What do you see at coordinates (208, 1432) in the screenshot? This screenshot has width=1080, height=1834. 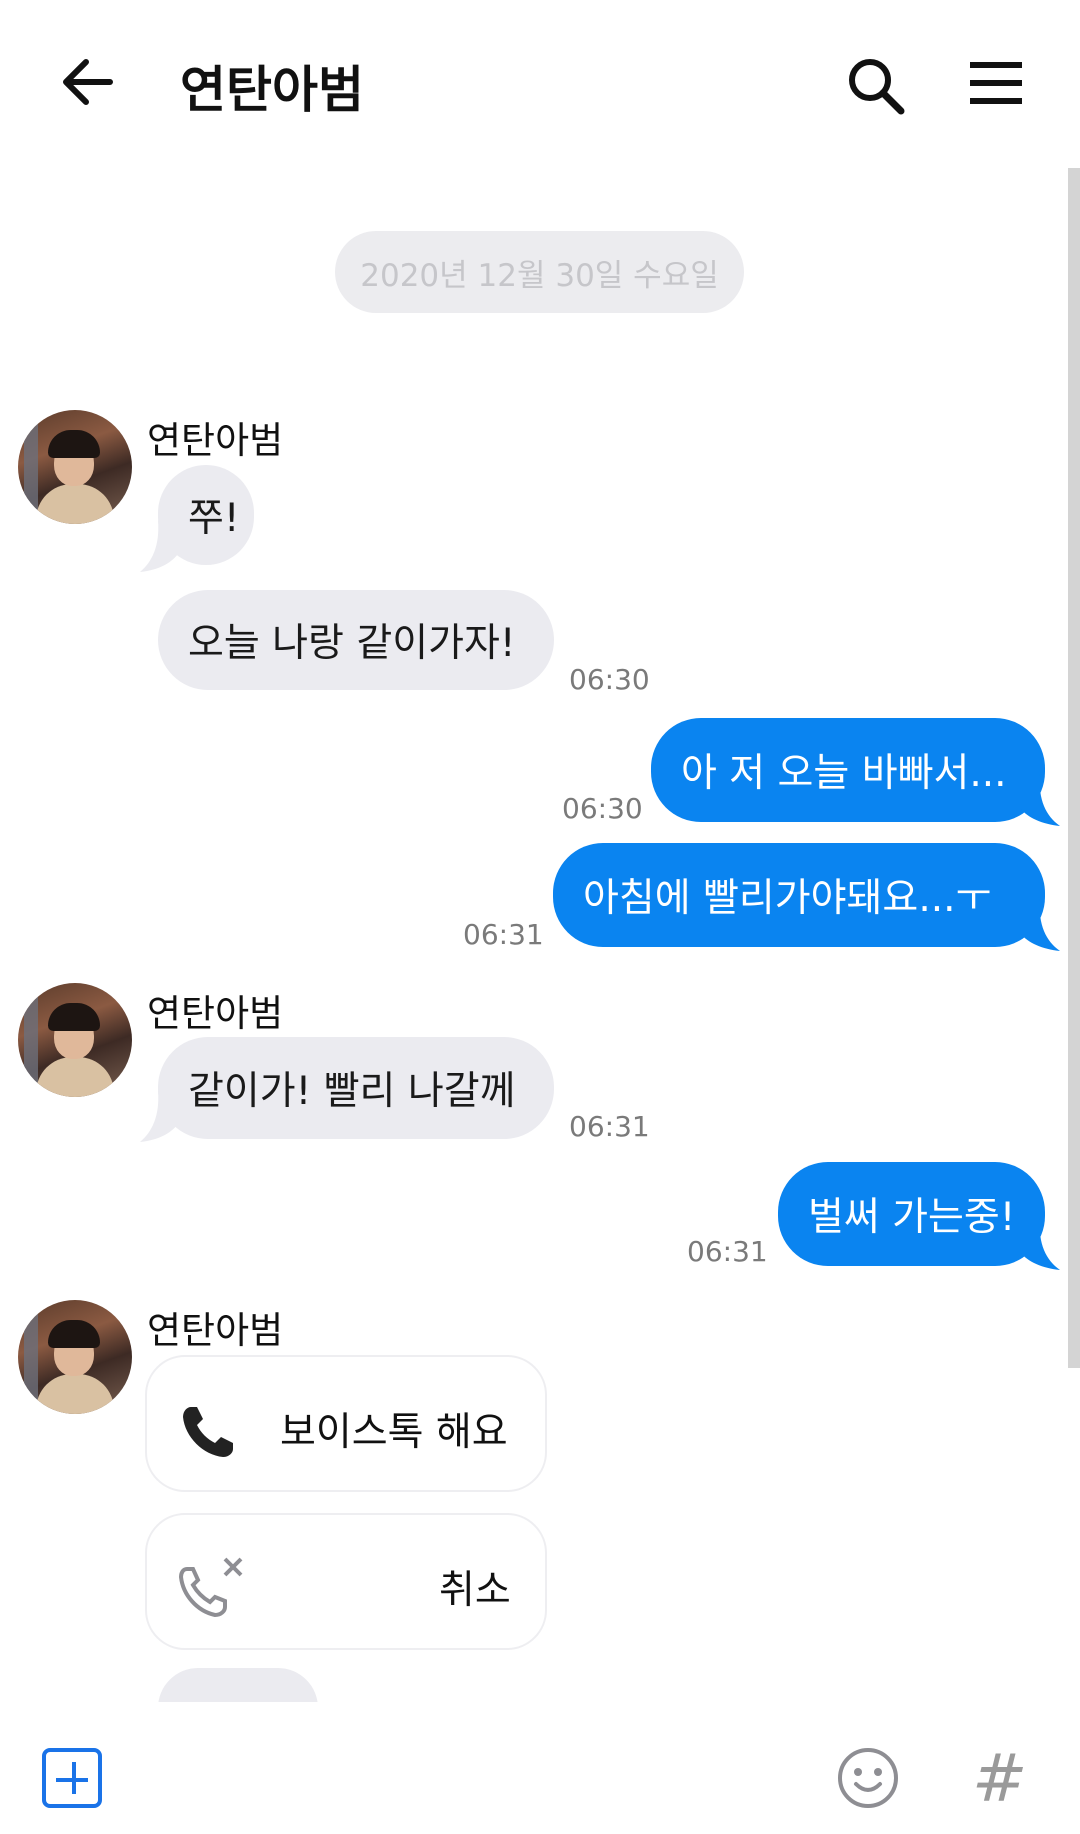 I see `phone-icon` at bounding box center [208, 1432].